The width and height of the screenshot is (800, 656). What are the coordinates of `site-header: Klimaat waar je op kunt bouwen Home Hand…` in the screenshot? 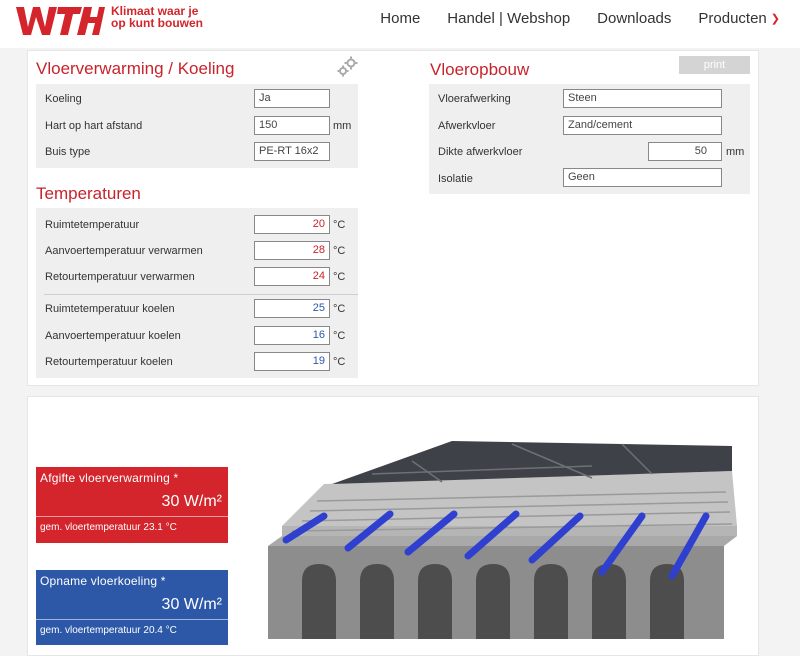 It's located at (400, 24).